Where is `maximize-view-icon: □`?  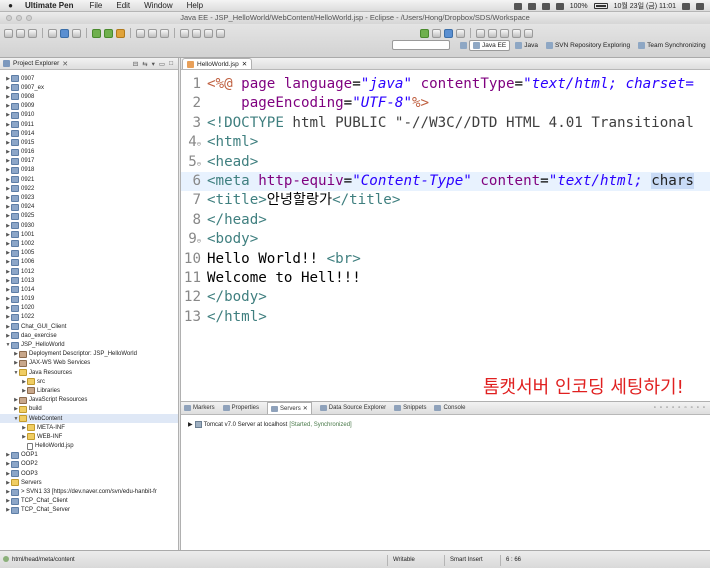
maximize-view-icon: □ is located at coordinates (171, 64).